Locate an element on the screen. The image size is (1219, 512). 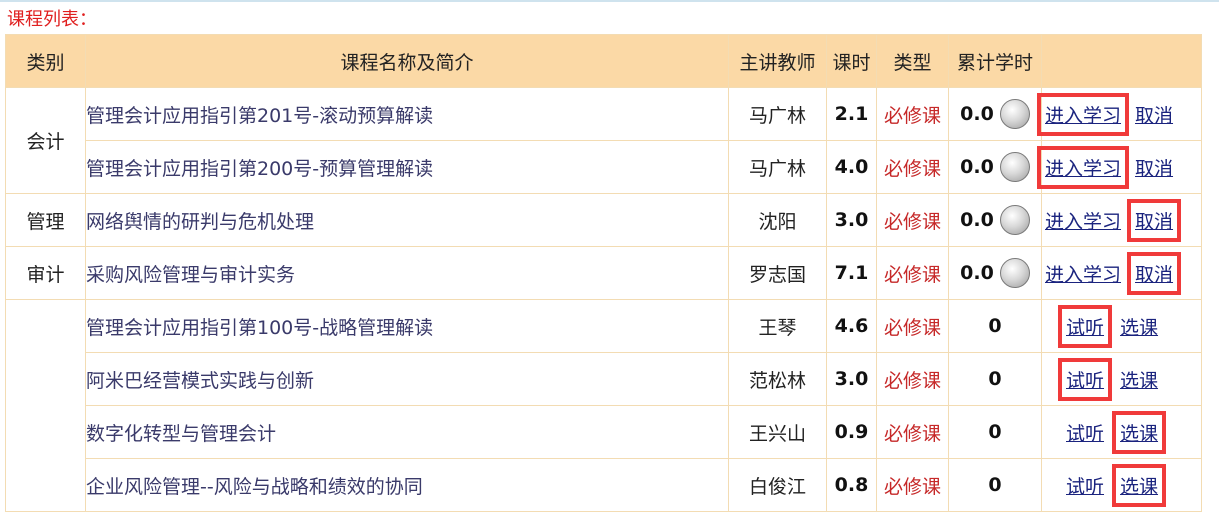
course-list-title: 课程列表： is located at coordinates (52, 19).